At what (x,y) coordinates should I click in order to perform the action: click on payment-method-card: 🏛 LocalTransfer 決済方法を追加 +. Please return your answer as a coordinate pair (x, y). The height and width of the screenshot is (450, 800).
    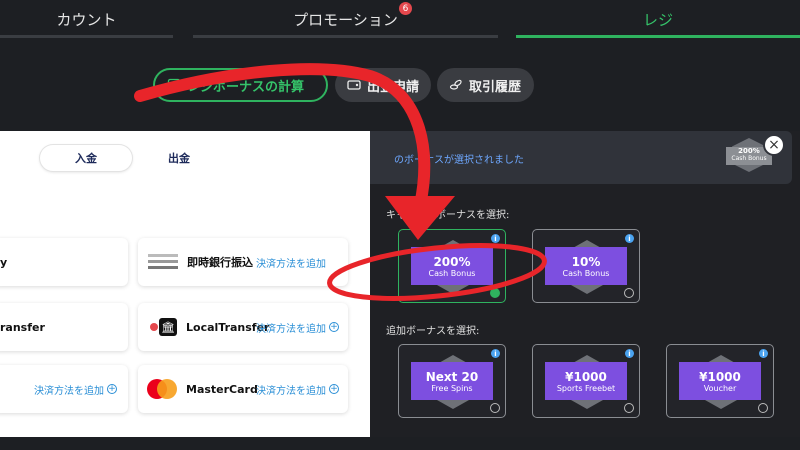
    Looking at the image, I should click on (243, 327).